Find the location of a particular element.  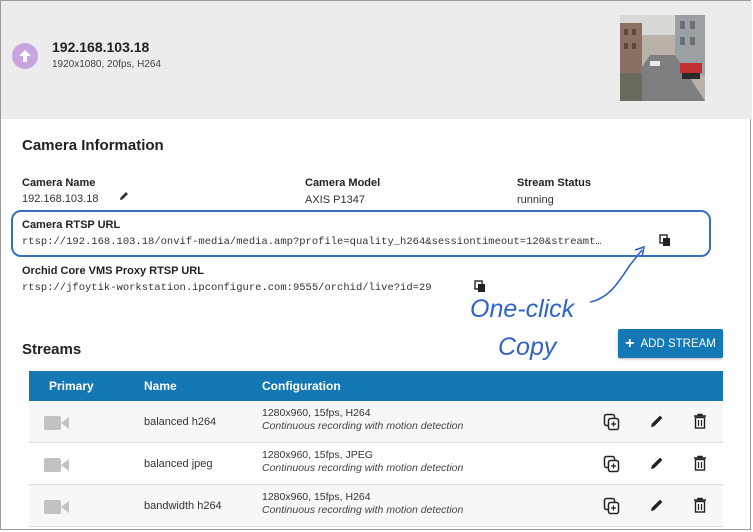

plus-icon: + is located at coordinates (630, 343).